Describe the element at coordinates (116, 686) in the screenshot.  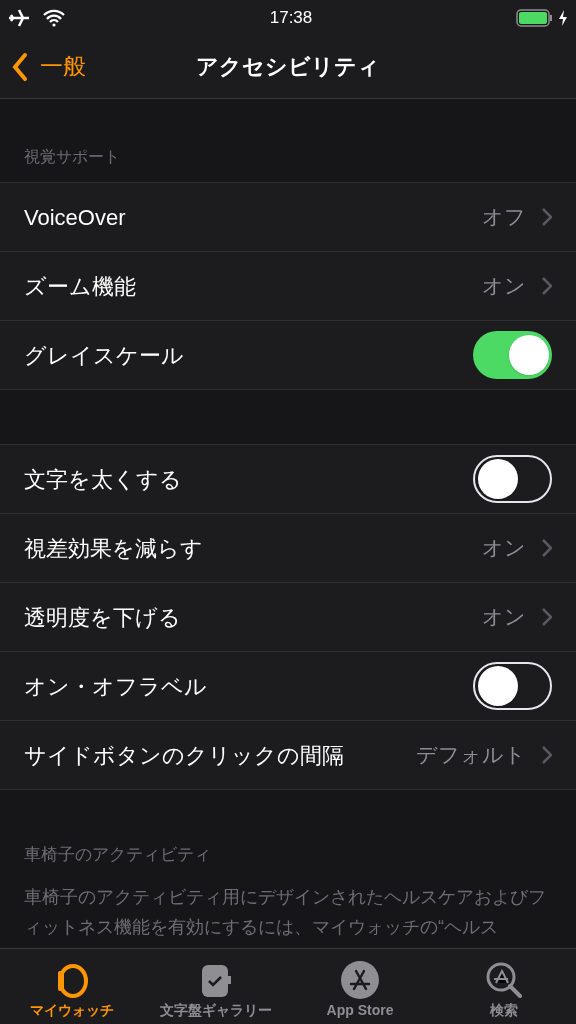
I see `row-label: オン・オフラベル` at that location.